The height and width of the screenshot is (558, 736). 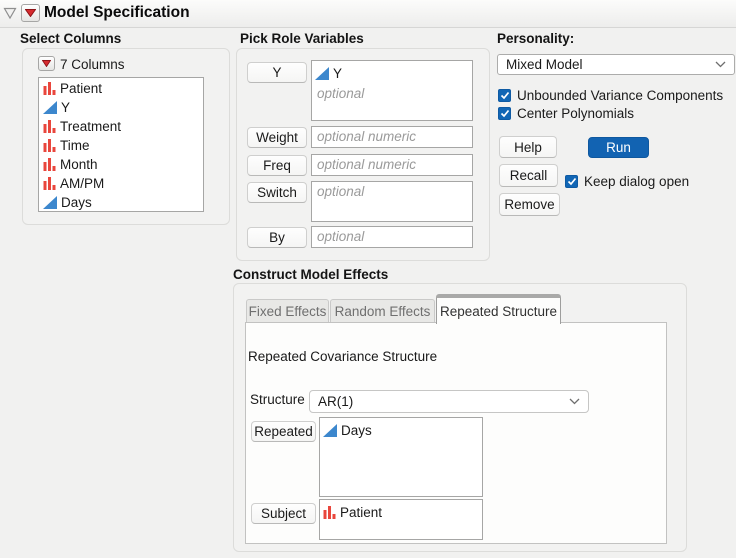 What do you see at coordinates (536, 38) in the screenshot?
I see `personality-label: Personality:` at bounding box center [536, 38].